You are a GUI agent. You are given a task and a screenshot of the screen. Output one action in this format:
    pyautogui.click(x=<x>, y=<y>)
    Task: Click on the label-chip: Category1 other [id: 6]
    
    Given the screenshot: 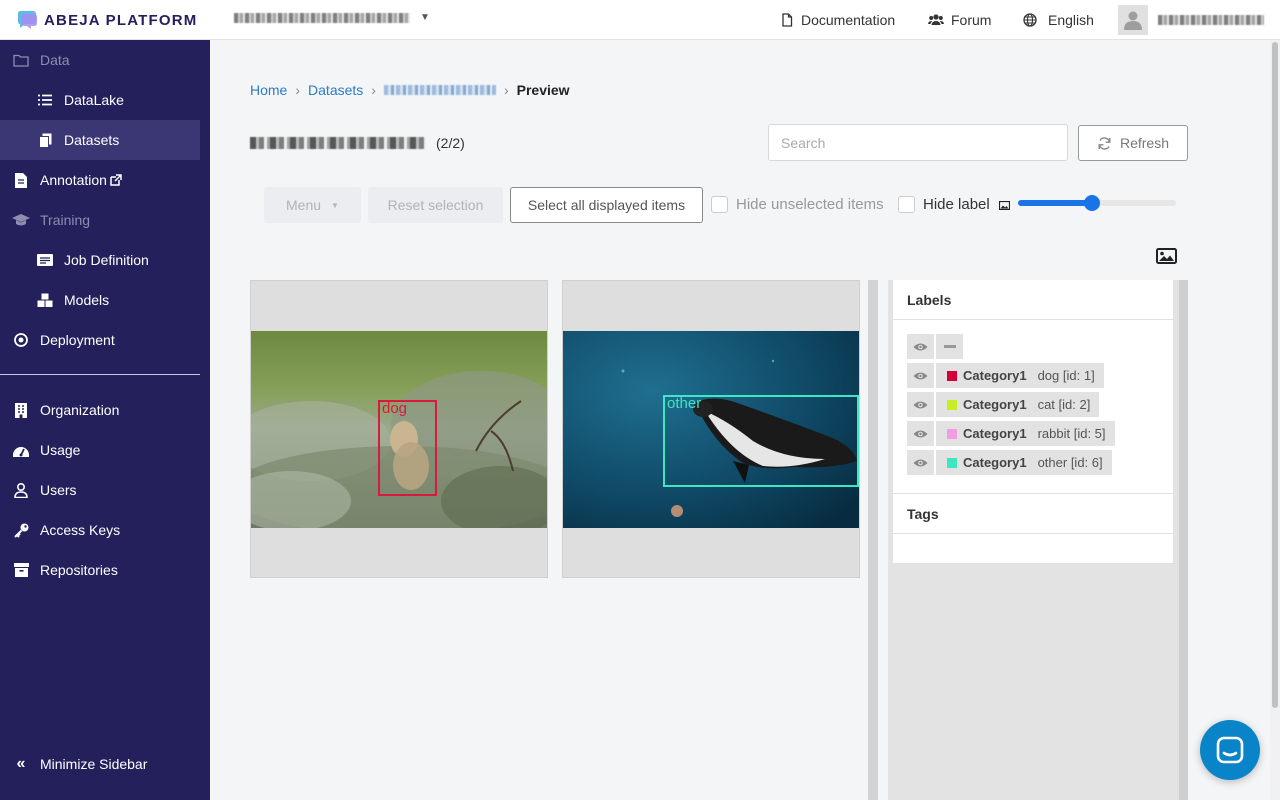 What is the action you would take?
    pyautogui.click(x=1024, y=462)
    